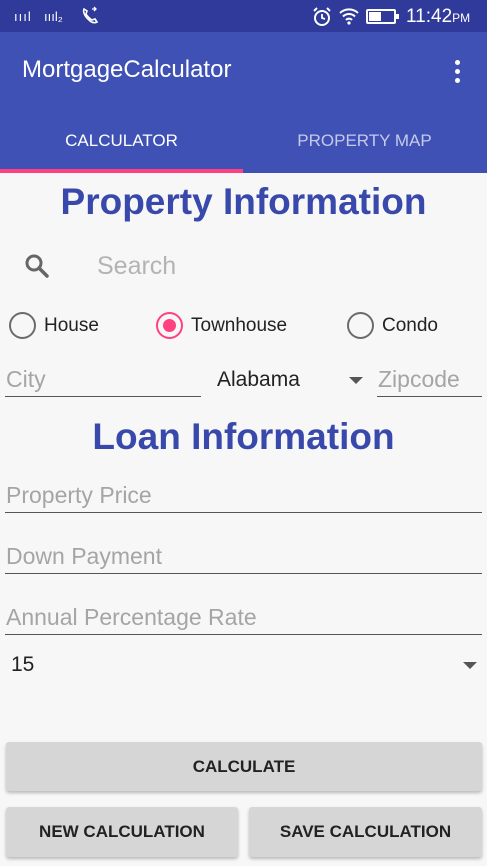 Image resolution: width=487 pixels, height=866 pixels. What do you see at coordinates (239, 325) in the screenshot?
I see `radio-label: Townhouse` at bounding box center [239, 325].